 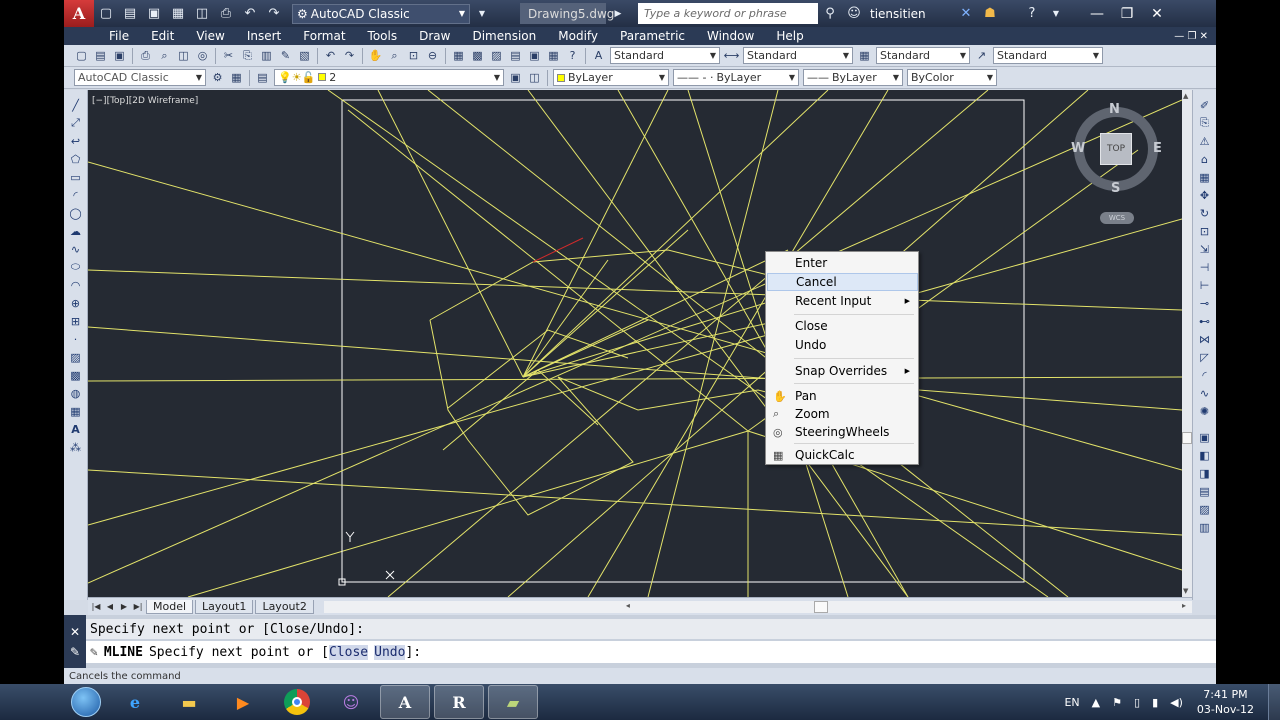 What do you see at coordinates (217, 77) in the screenshot?
I see `workspace-settings-icon: ⚙` at bounding box center [217, 77].